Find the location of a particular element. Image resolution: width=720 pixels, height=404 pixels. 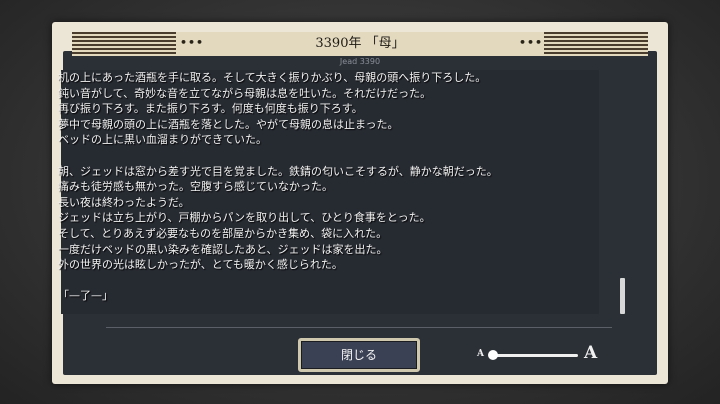

title-bar: ••• ••• 3390年 「母」 is located at coordinates (360, 44).